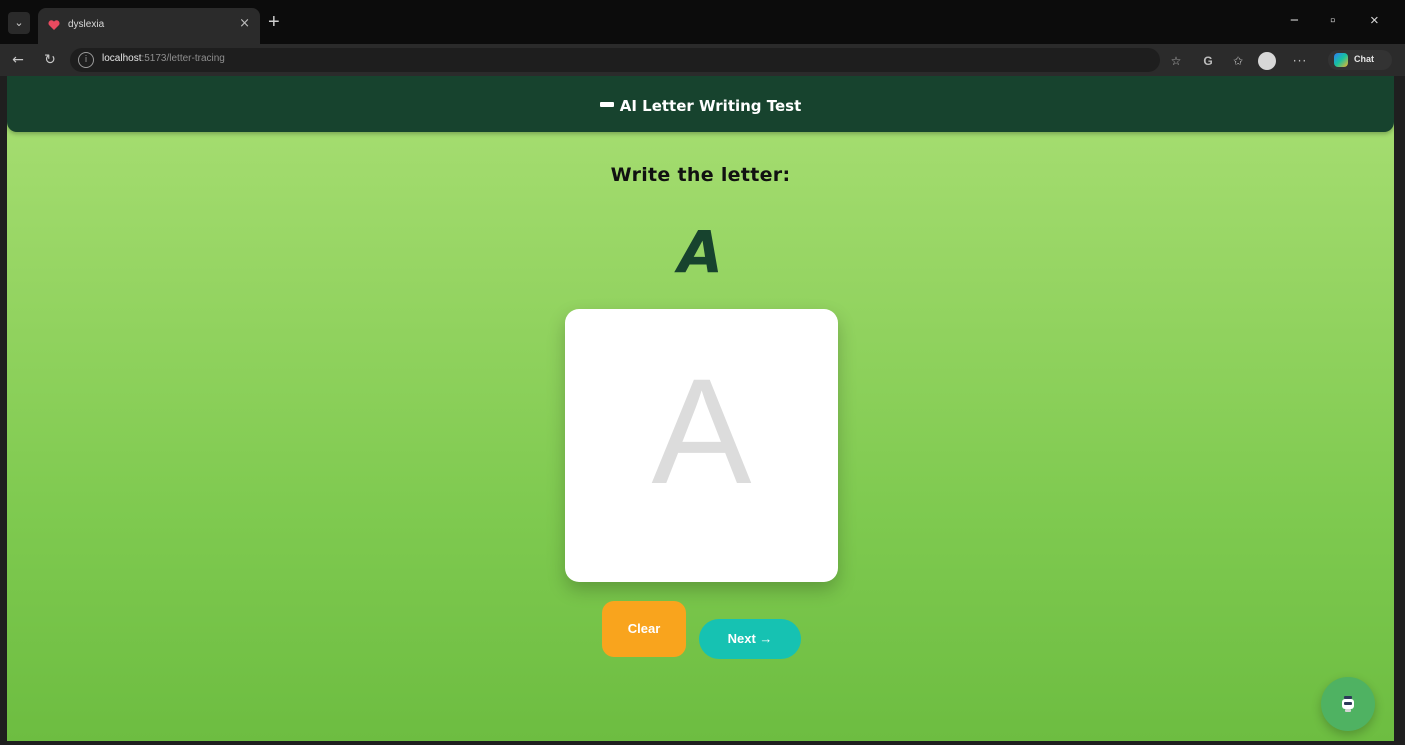  Describe the element at coordinates (710, 106) in the screenshot. I see `page-title: AI Letter Writing Test` at that location.